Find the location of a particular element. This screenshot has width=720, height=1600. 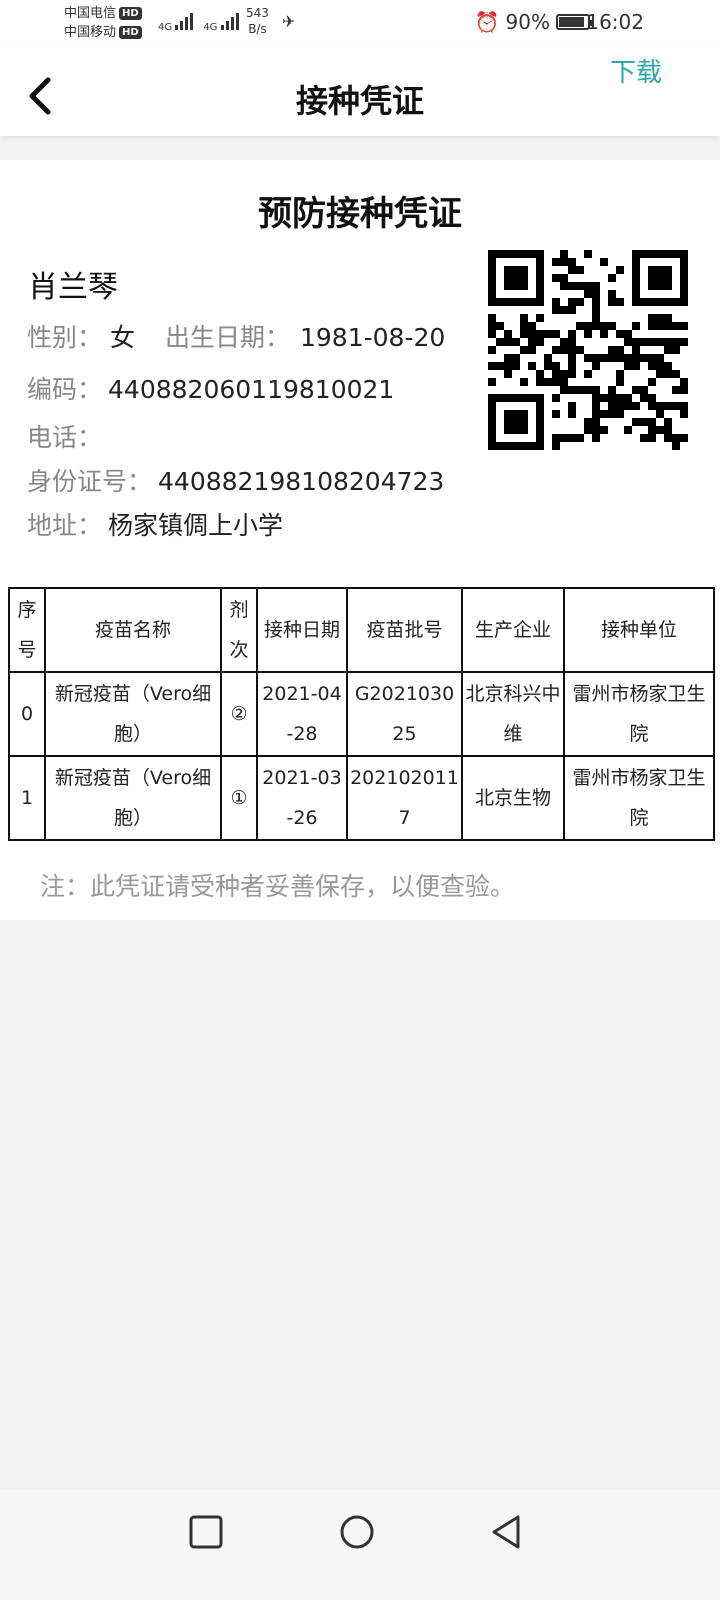

person-name: 肖兰琴 is located at coordinates (73, 287).